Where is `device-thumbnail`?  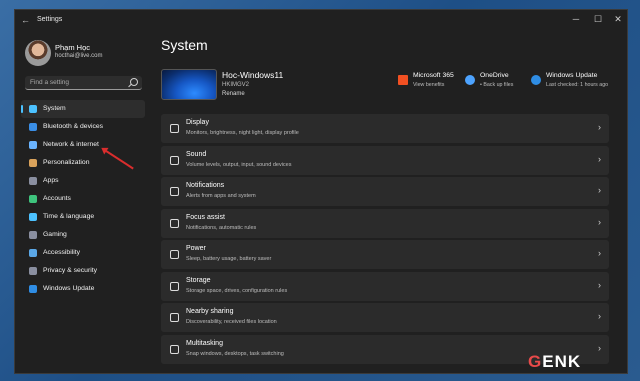 device-thumbnail is located at coordinates (189, 84).